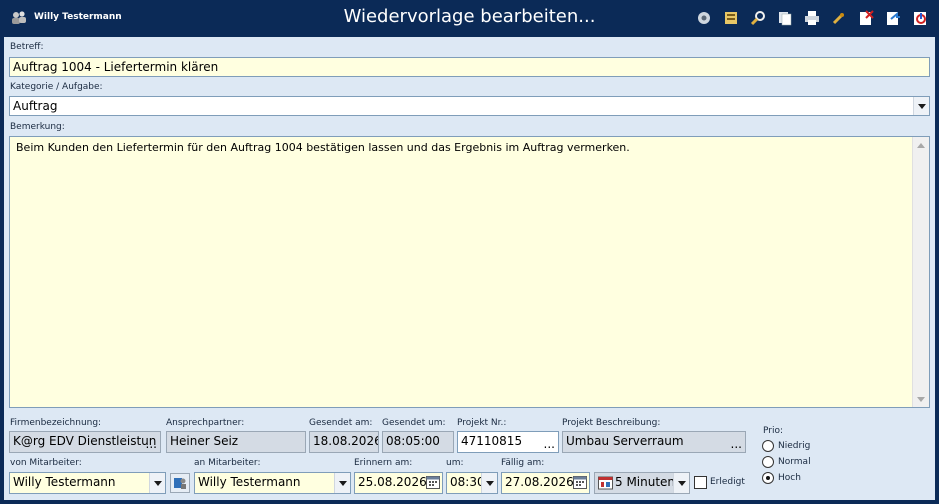  What do you see at coordinates (492, 441) in the screenshot?
I see `projekt-nr-value: 47110815` at bounding box center [492, 441].